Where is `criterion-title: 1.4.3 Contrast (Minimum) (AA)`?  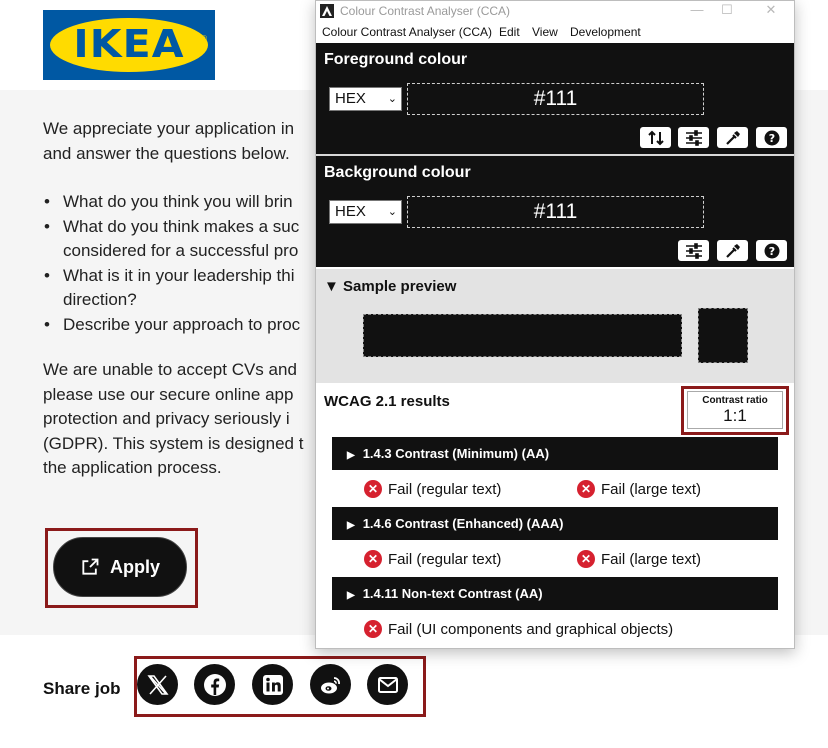 criterion-title: 1.4.3 Contrast (Minimum) (AA) is located at coordinates (456, 453).